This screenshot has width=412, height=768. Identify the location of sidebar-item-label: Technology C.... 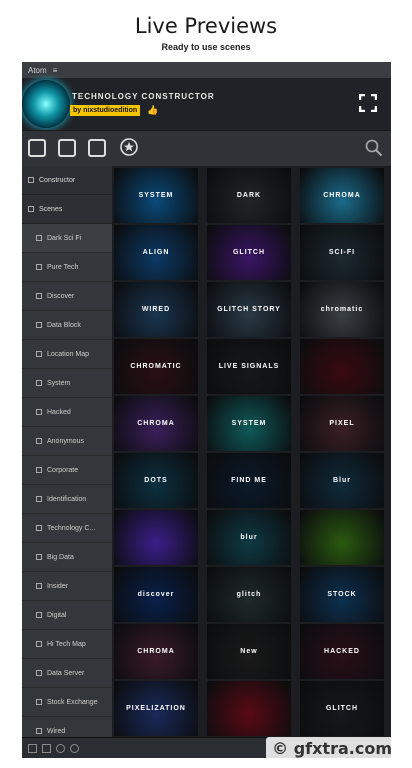
(71, 528).